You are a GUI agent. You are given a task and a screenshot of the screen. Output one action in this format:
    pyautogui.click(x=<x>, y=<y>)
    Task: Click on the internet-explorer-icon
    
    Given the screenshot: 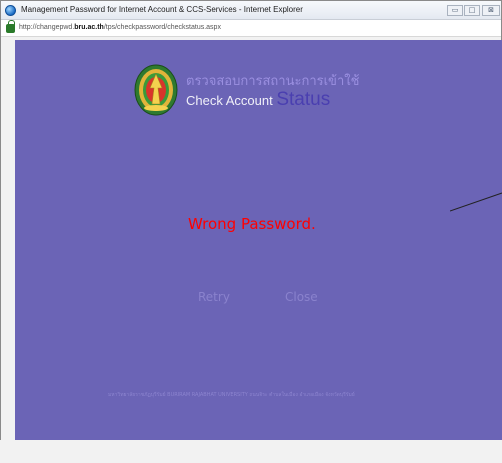 What is the action you would take?
    pyautogui.click(x=10, y=10)
    